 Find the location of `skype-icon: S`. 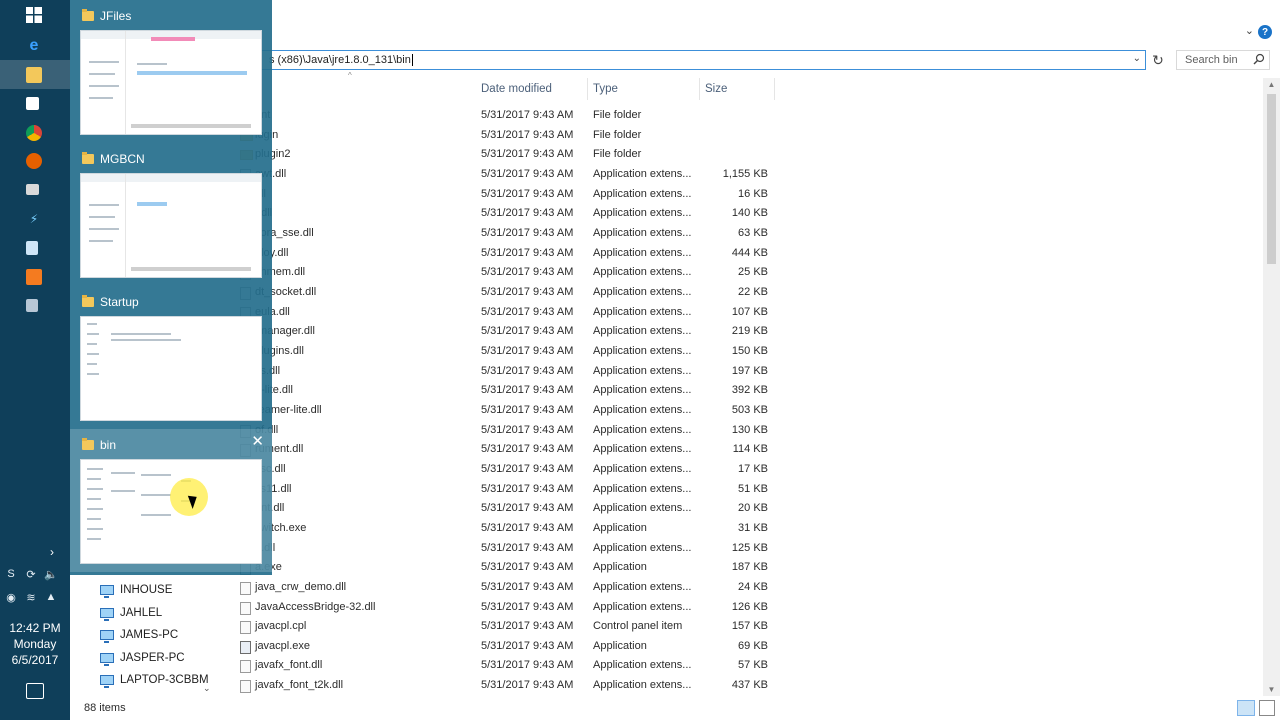

skype-icon: S is located at coordinates (11, 574).